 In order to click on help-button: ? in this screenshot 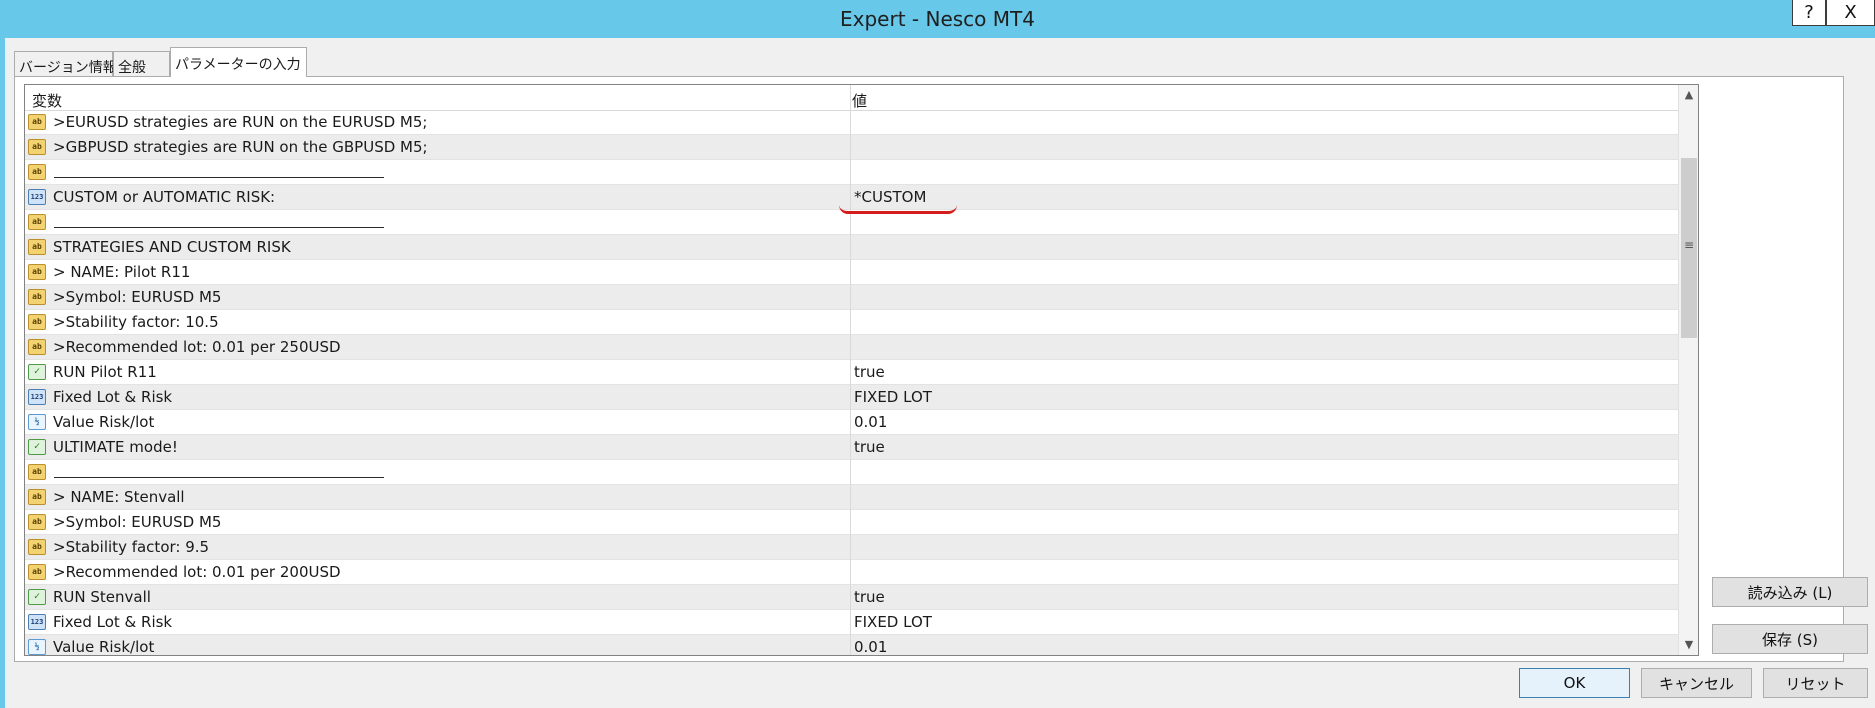, I will do `click(1809, 13)`.